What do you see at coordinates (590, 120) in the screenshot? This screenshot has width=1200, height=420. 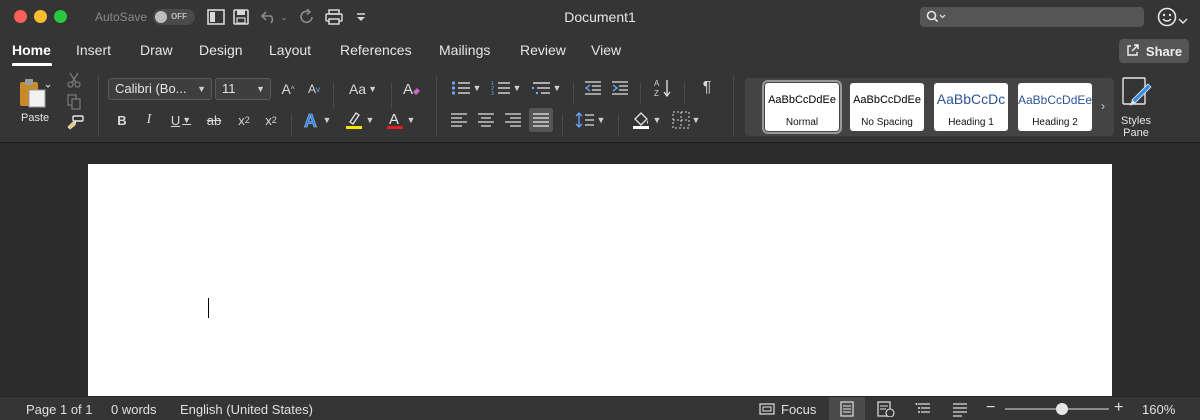 I see `line-spacing-button: ▼` at bounding box center [590, 120].